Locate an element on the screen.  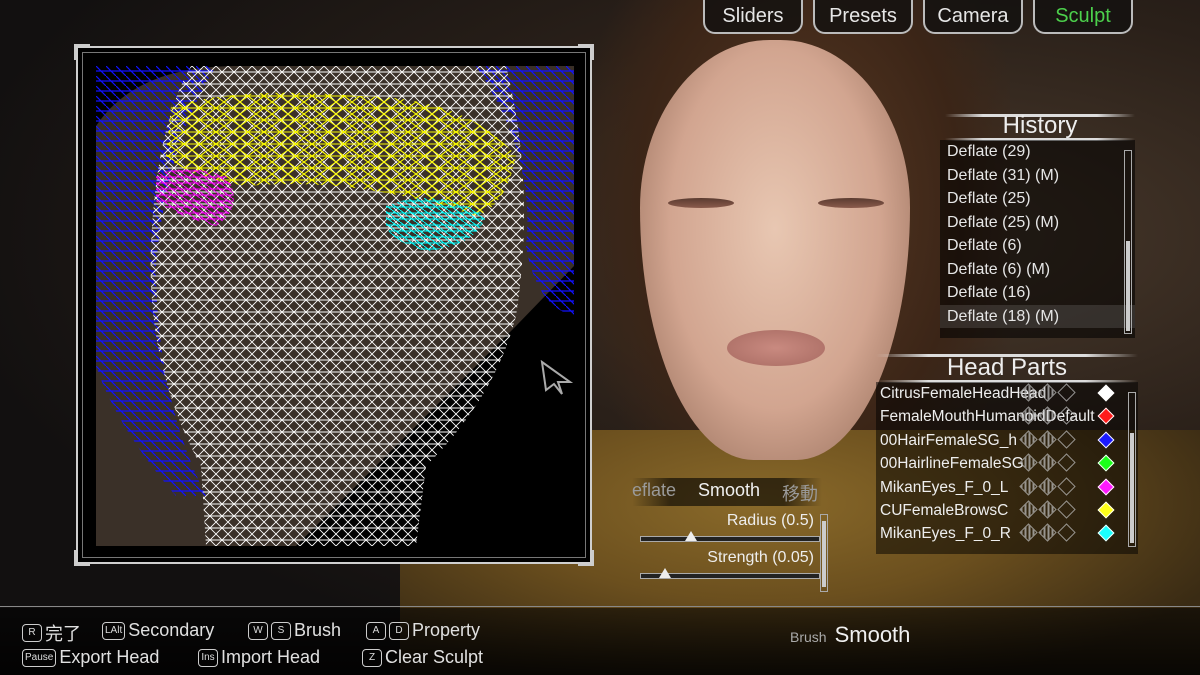
brush-settings-scrollbar is located at coordinates (824, 553).